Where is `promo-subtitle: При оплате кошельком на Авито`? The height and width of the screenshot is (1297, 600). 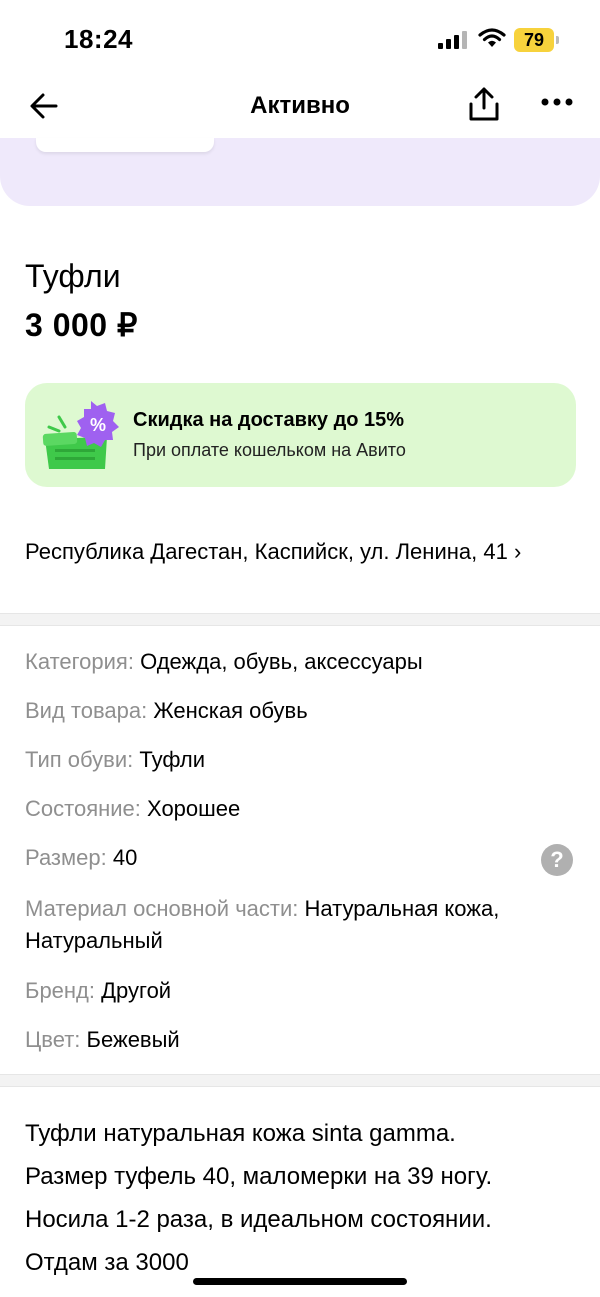 promo-subtitle: При оплате кошельком на Авито is located at coordinates (269, 450).